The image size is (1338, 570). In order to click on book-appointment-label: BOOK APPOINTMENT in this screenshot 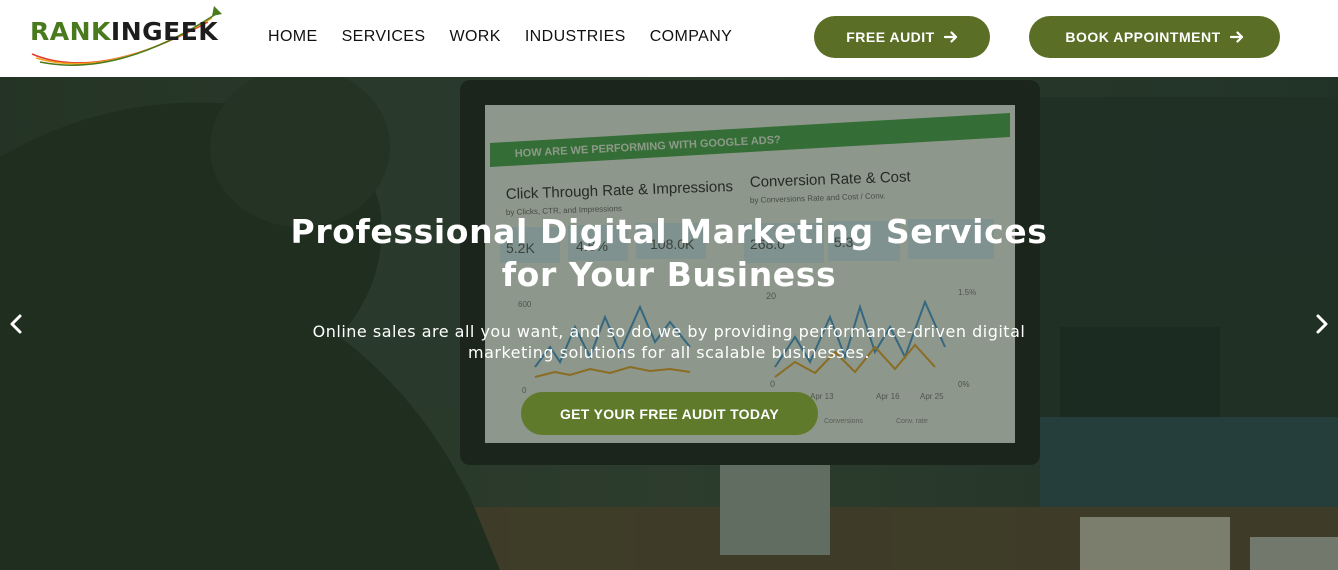, I will do `click(1143, 37)`.